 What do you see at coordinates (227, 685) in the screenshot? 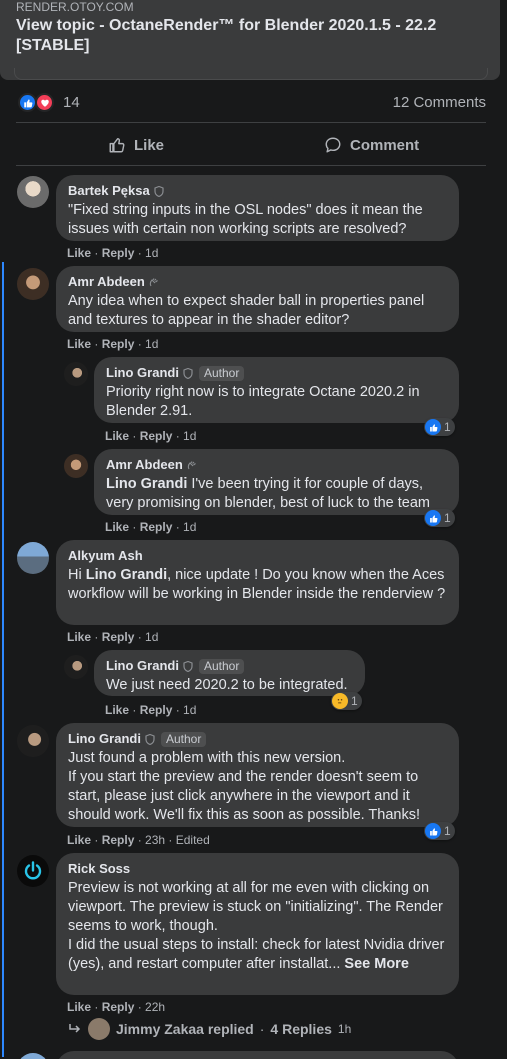
I see `comment-text: We just need 2020.2 to be integrated.` at bounding box center [227, 685].